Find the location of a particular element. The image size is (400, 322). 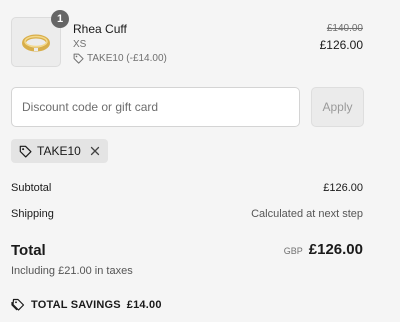

product-discount-label: TAKE10 (-£14.00) is located at coordinates (127, 58).